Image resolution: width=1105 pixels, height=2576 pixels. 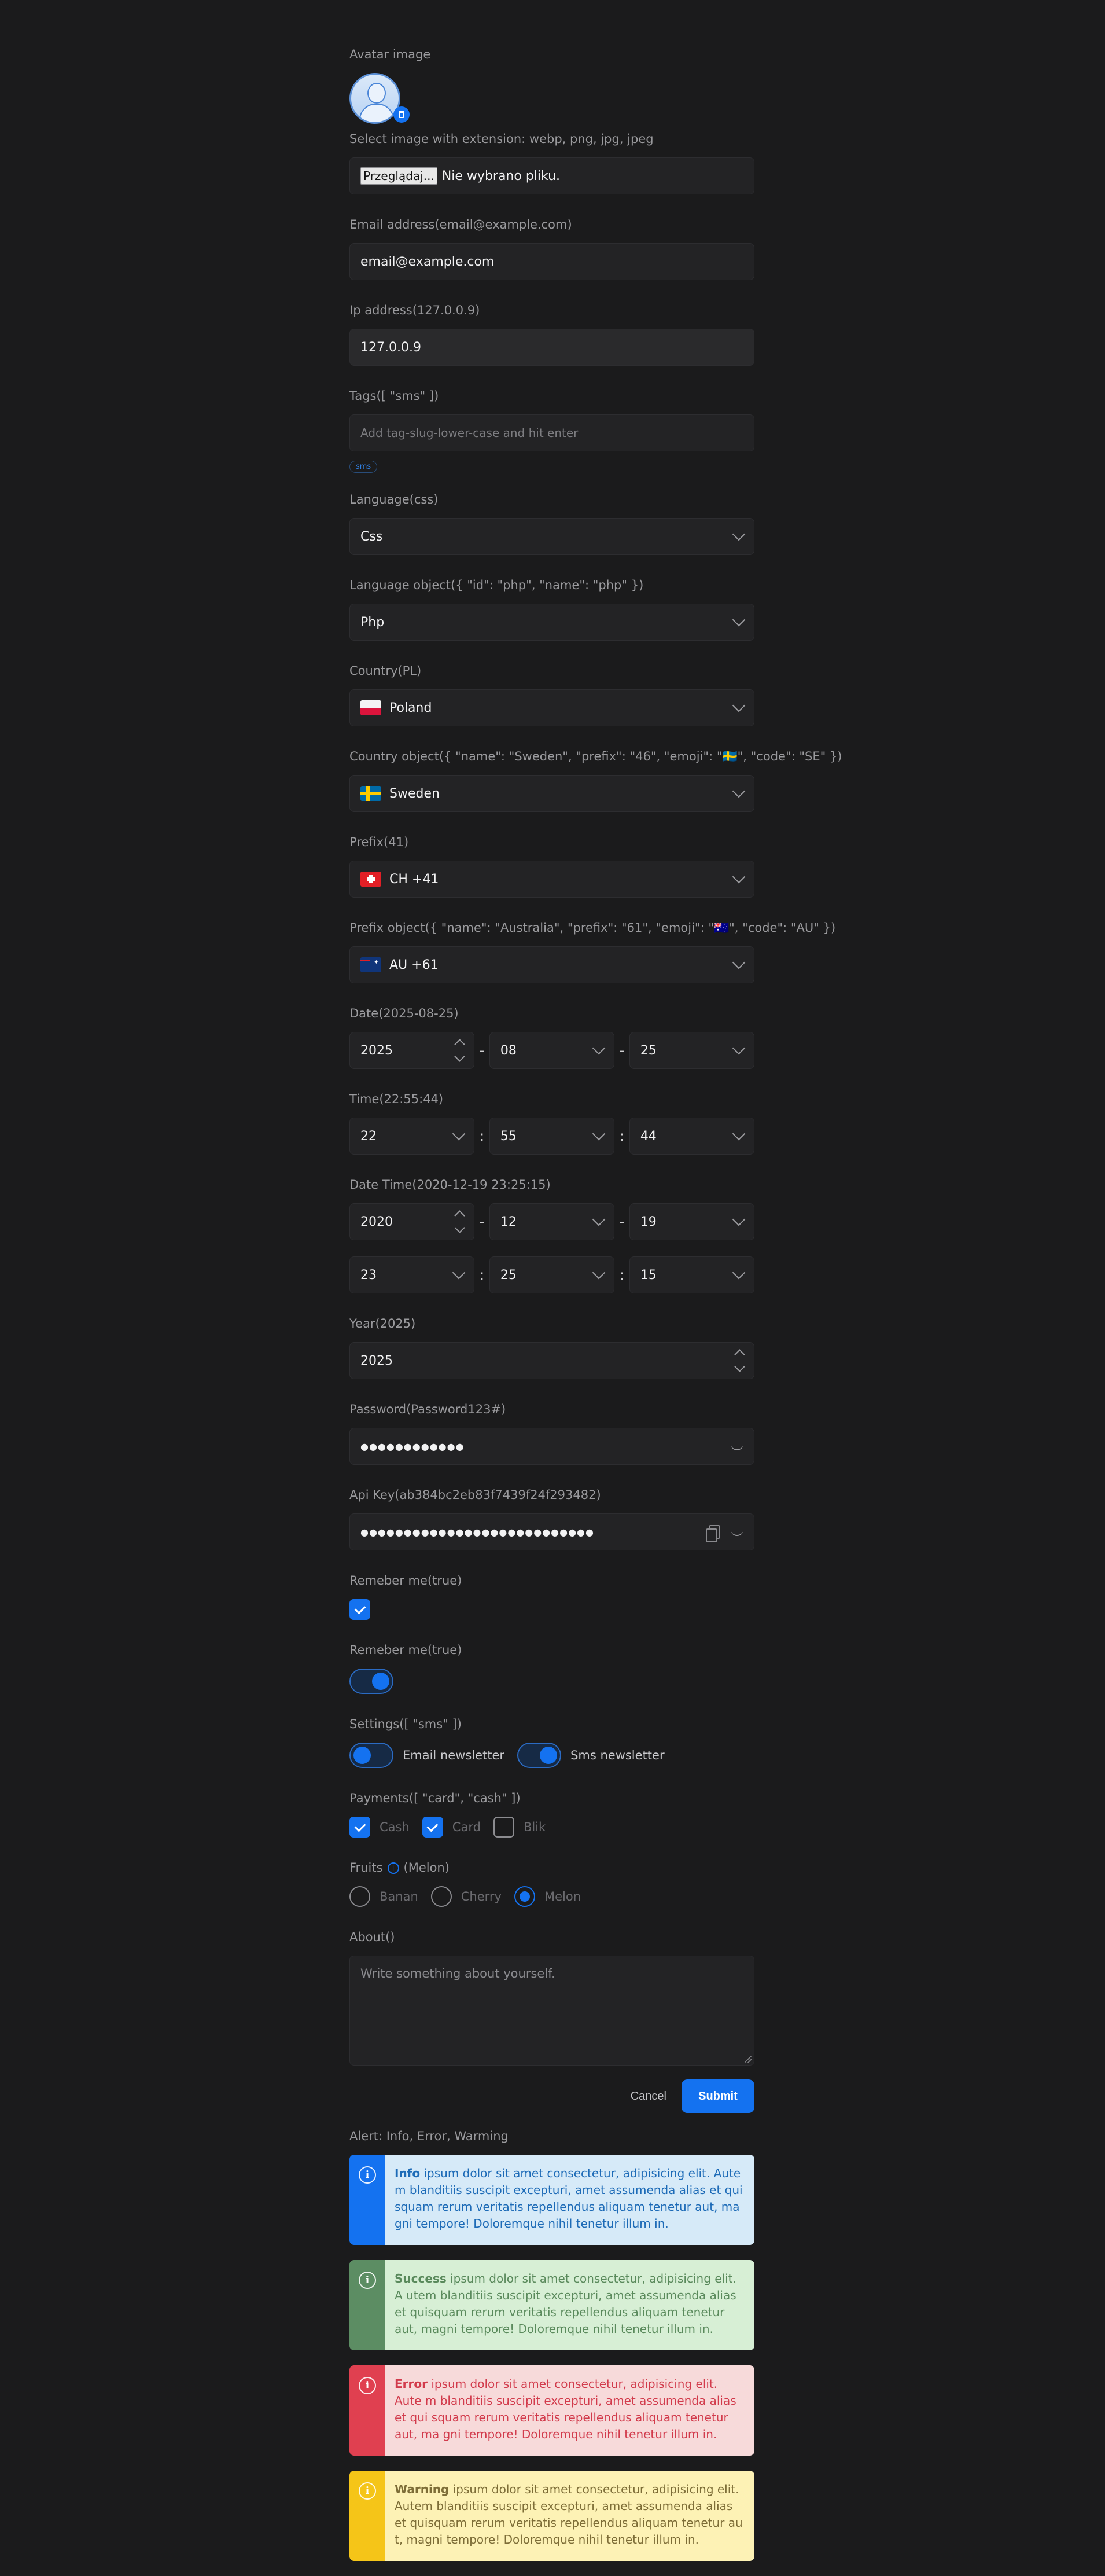 I want to click on apikey-field: ●●●●●●●●●●●●●●●●●●●●●●●●●●●, so click(x=551, y=1532).